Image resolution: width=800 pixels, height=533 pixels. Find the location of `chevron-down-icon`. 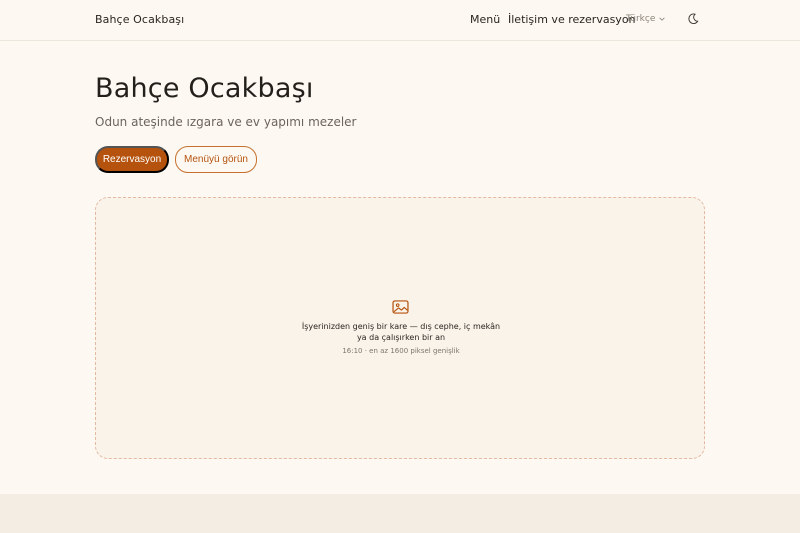

chevron-down-icon is located at coordinates (662, 19).